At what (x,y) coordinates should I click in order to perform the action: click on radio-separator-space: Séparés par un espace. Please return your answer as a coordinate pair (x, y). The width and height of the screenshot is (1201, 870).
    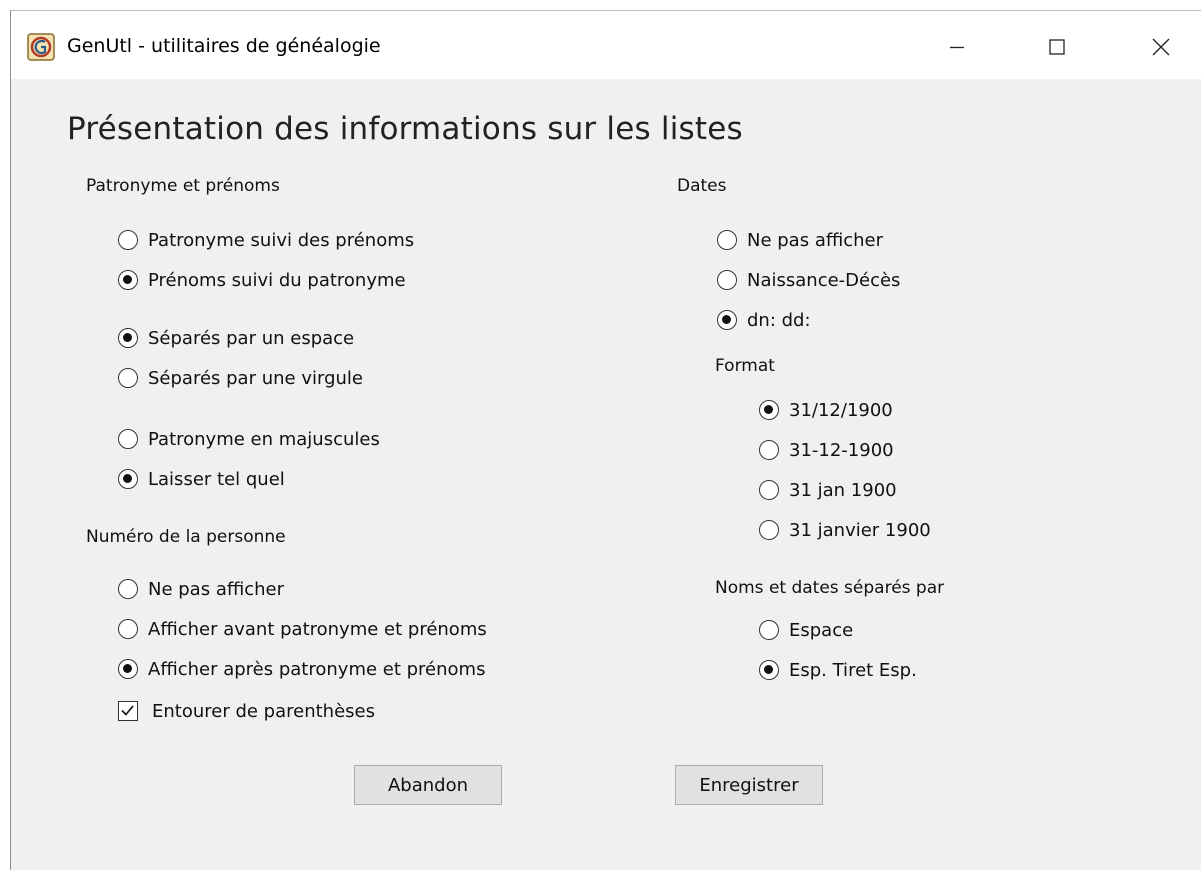
    Looking at the image, I should click on (236, 338).